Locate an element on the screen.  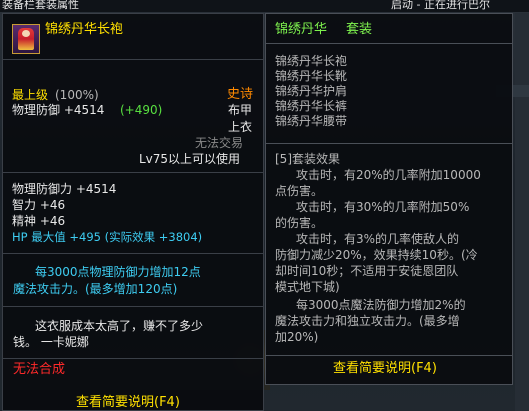
item-name: 锦绣丹华长袍 is located at coordinates (84, 29).